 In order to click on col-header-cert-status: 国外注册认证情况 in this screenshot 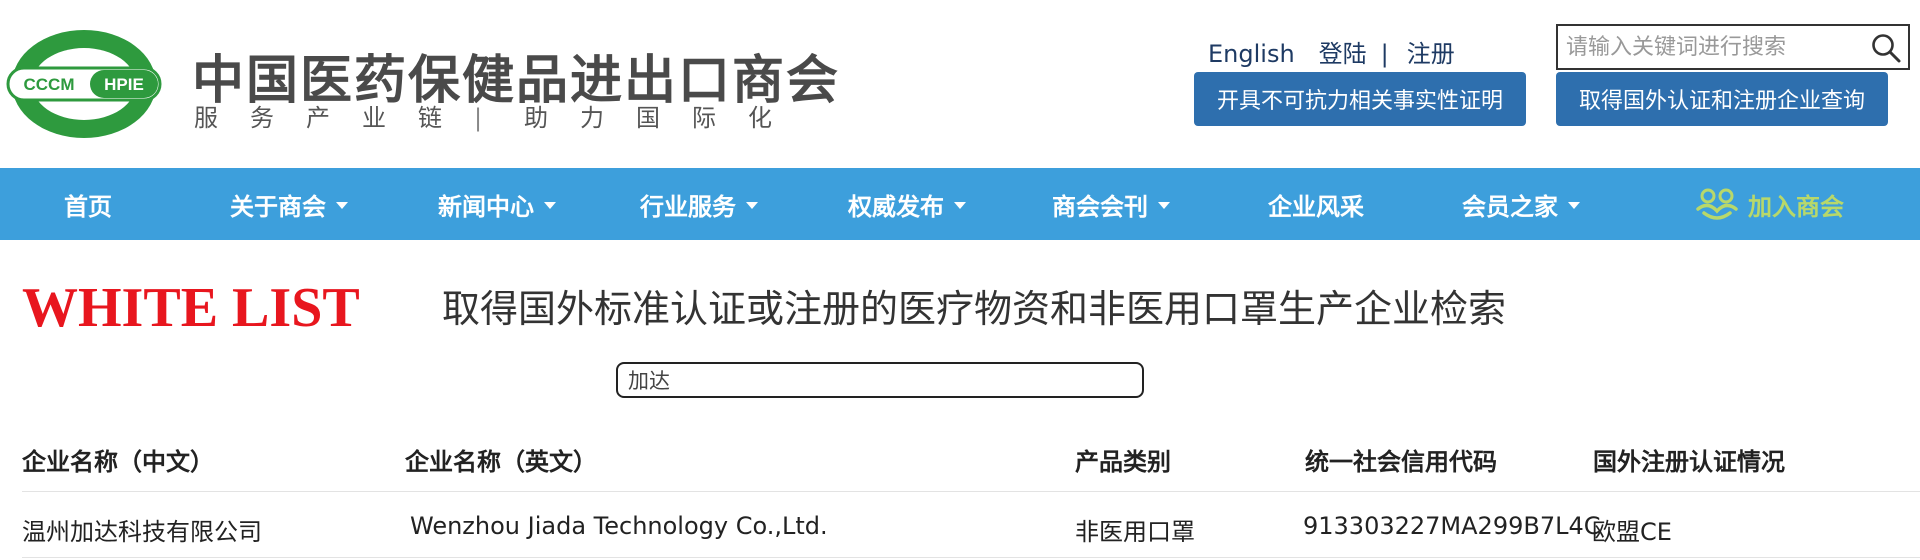, I will do `click(1689, 459)`.